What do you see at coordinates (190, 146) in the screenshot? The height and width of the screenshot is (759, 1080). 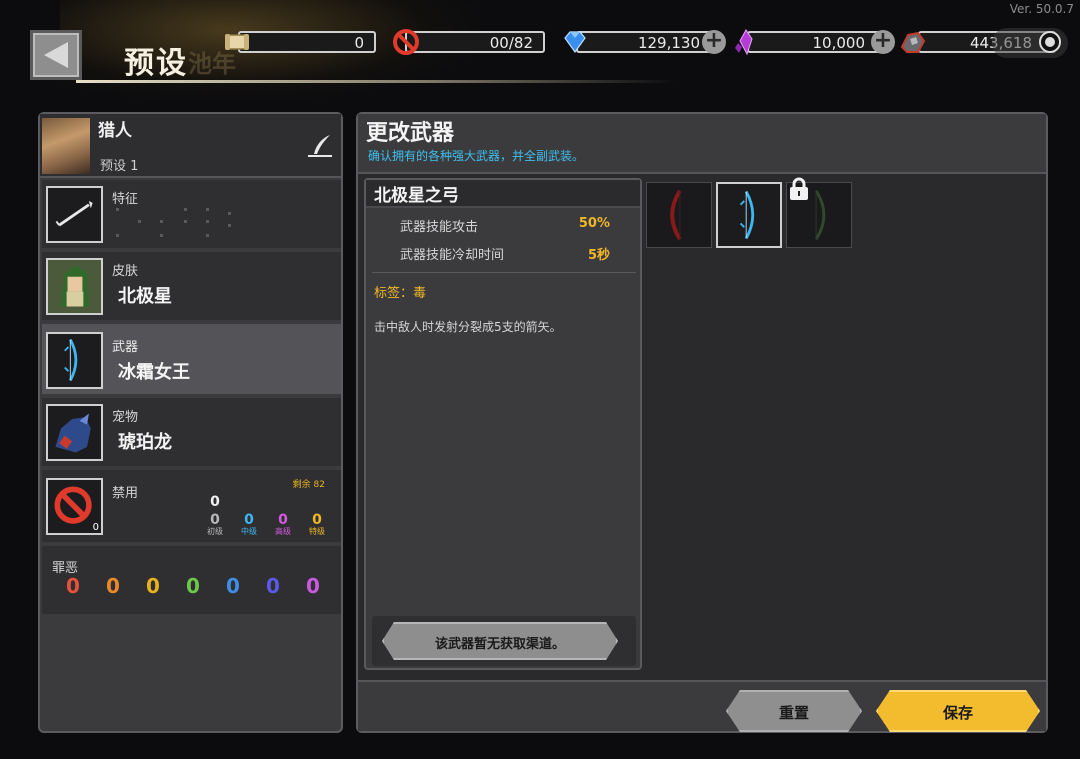 I see `hero-header: 猎人 预设 1` at bounding box center [190, 146].